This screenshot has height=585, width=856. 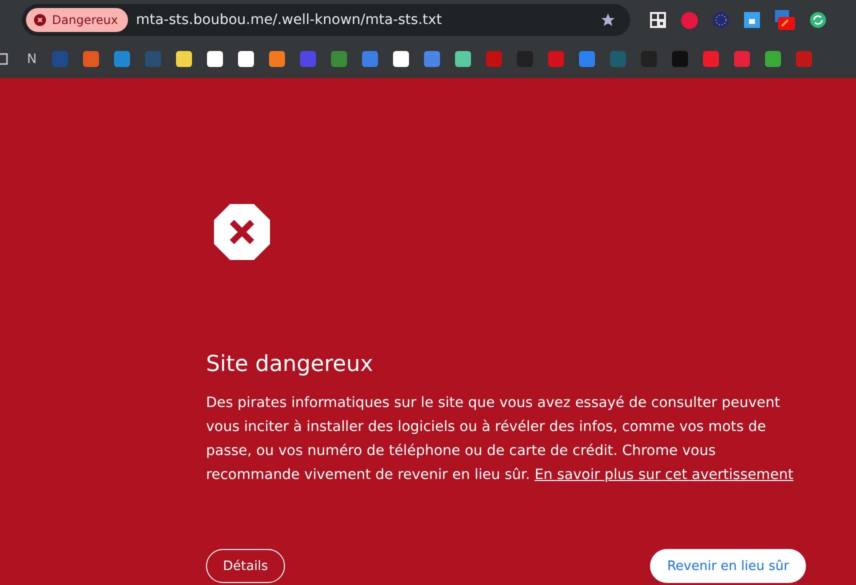 I want to click on learn-more-link: En savoir plus sur cet avertissement, so click(x=664, y=475).